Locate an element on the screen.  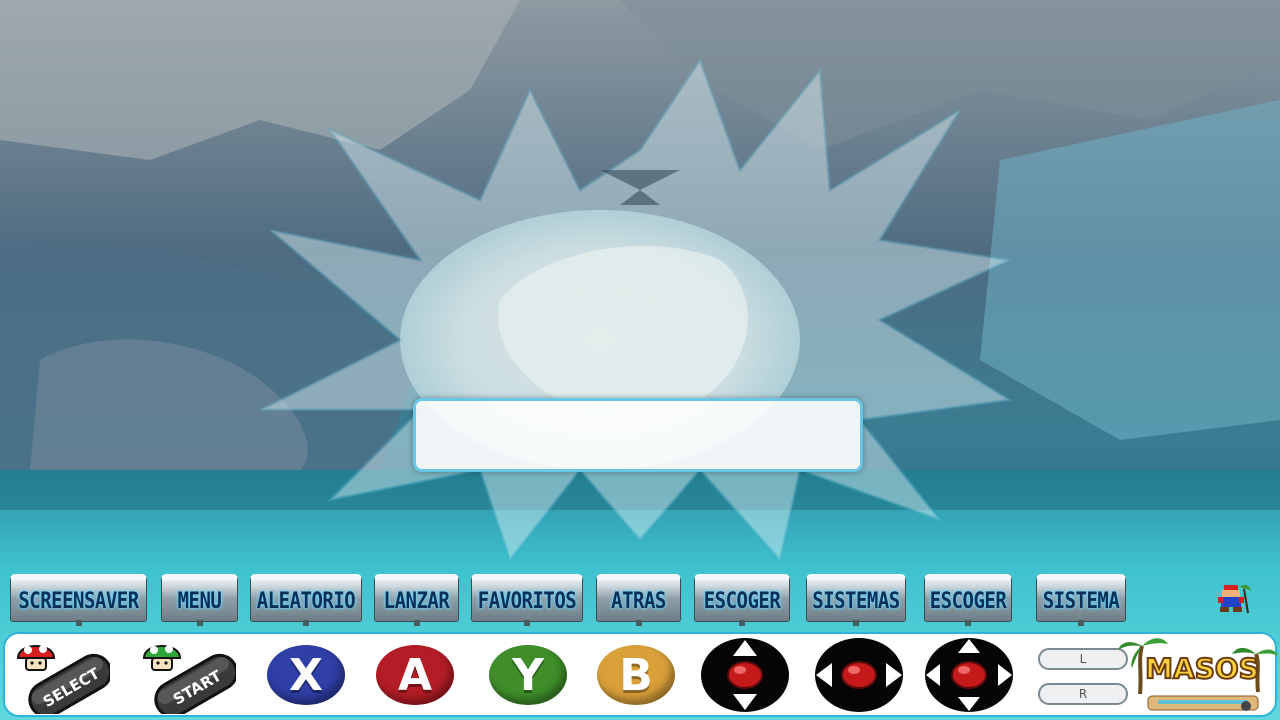
r-shoulder-button: R is located at coordinates (1083, 694).